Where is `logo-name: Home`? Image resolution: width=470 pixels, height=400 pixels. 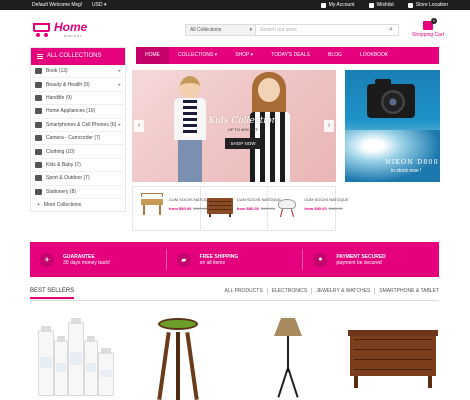
logo-name: Home is located at coordinates (71, 27).